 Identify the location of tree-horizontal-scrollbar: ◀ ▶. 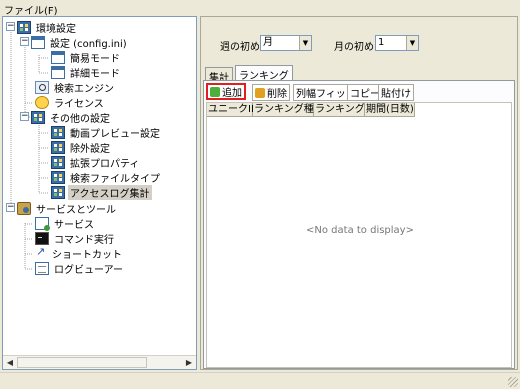
(99, 362).